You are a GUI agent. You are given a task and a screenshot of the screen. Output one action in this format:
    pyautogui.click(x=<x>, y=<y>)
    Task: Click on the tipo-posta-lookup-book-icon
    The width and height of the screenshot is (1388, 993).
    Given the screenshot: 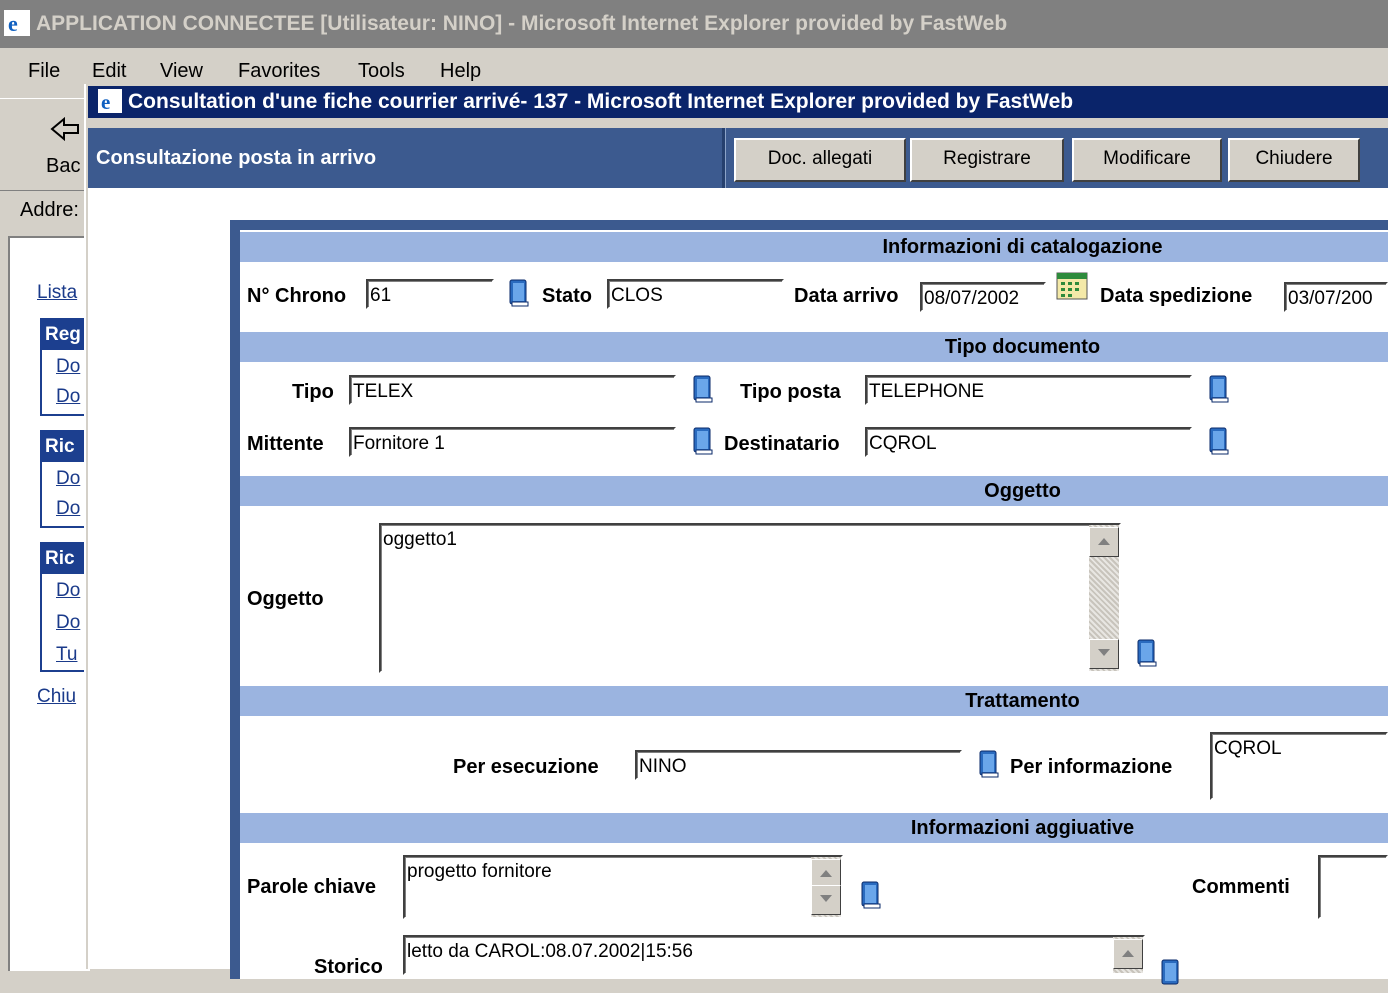 What is the action you would take?
    pyautogui.click(x=1219, y=389)
    